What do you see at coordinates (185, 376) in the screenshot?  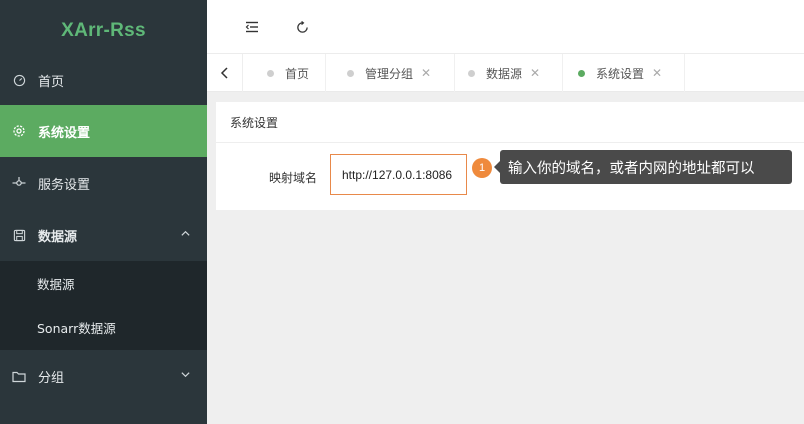 I see `chevron-down-icon` at bounding box center [185, 376].